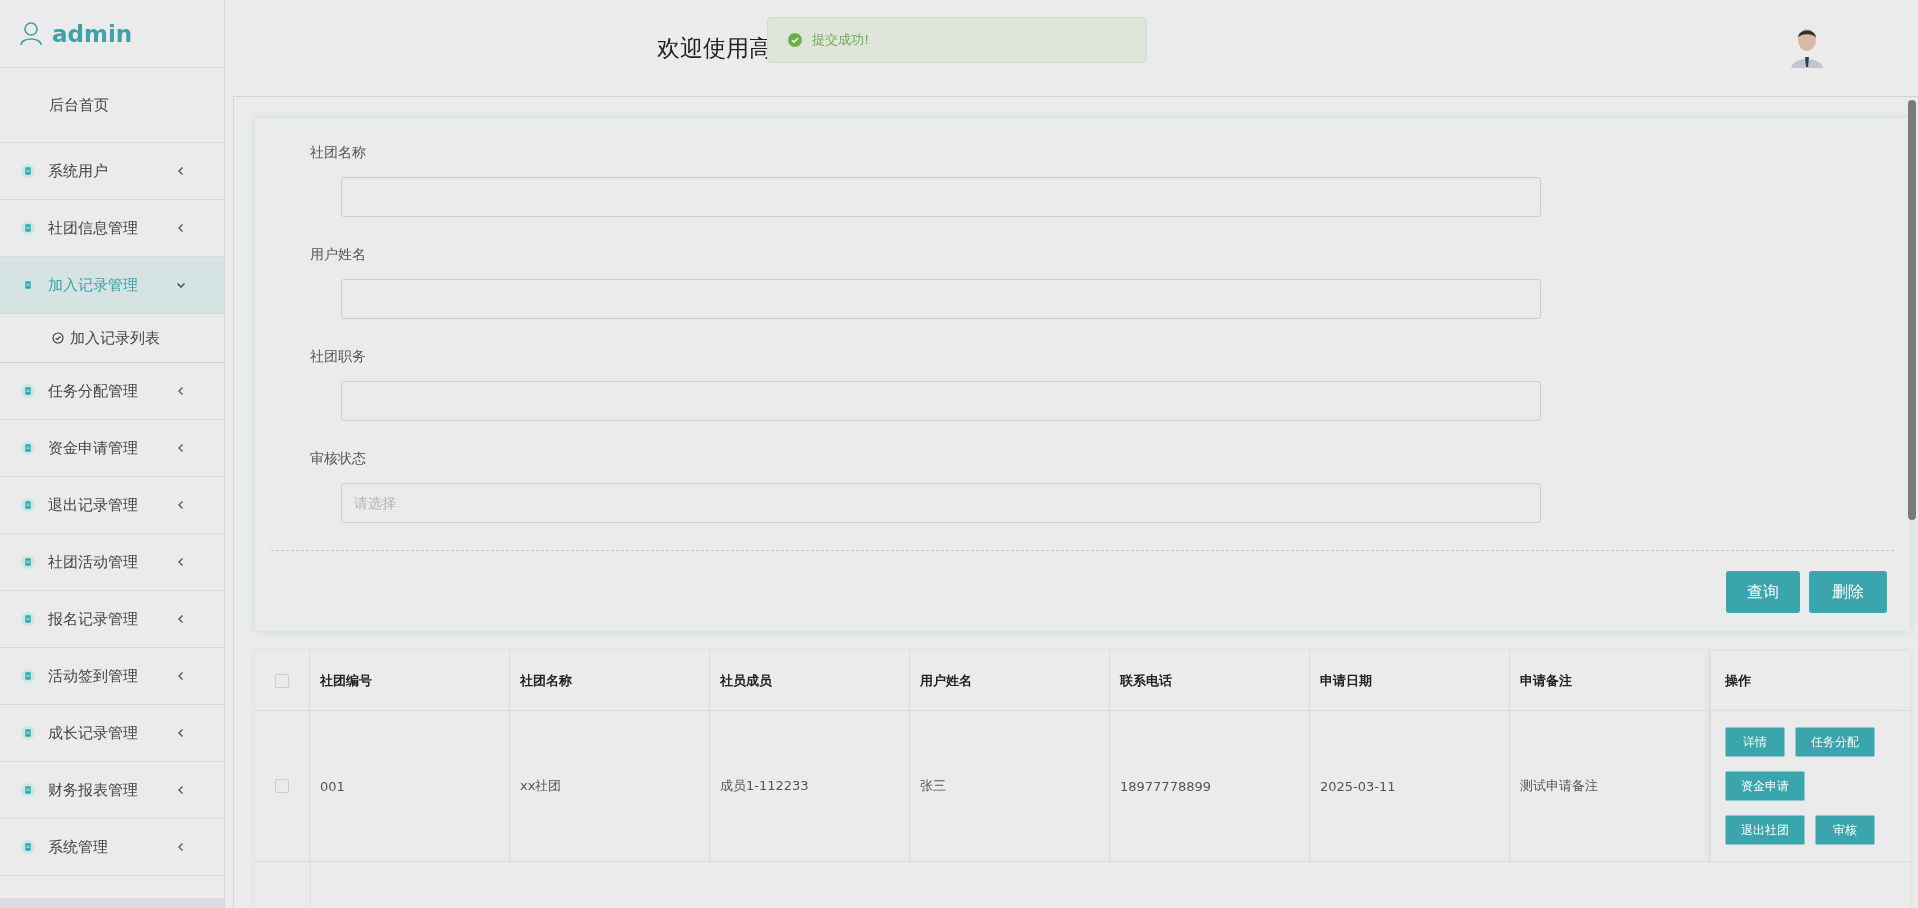 This screenshot has height=908, width=1918. What do you see at coordinates (112, 733) in the screenshot?
I see `nav-item: 成长记录管理` at bounding box center [112, 733].